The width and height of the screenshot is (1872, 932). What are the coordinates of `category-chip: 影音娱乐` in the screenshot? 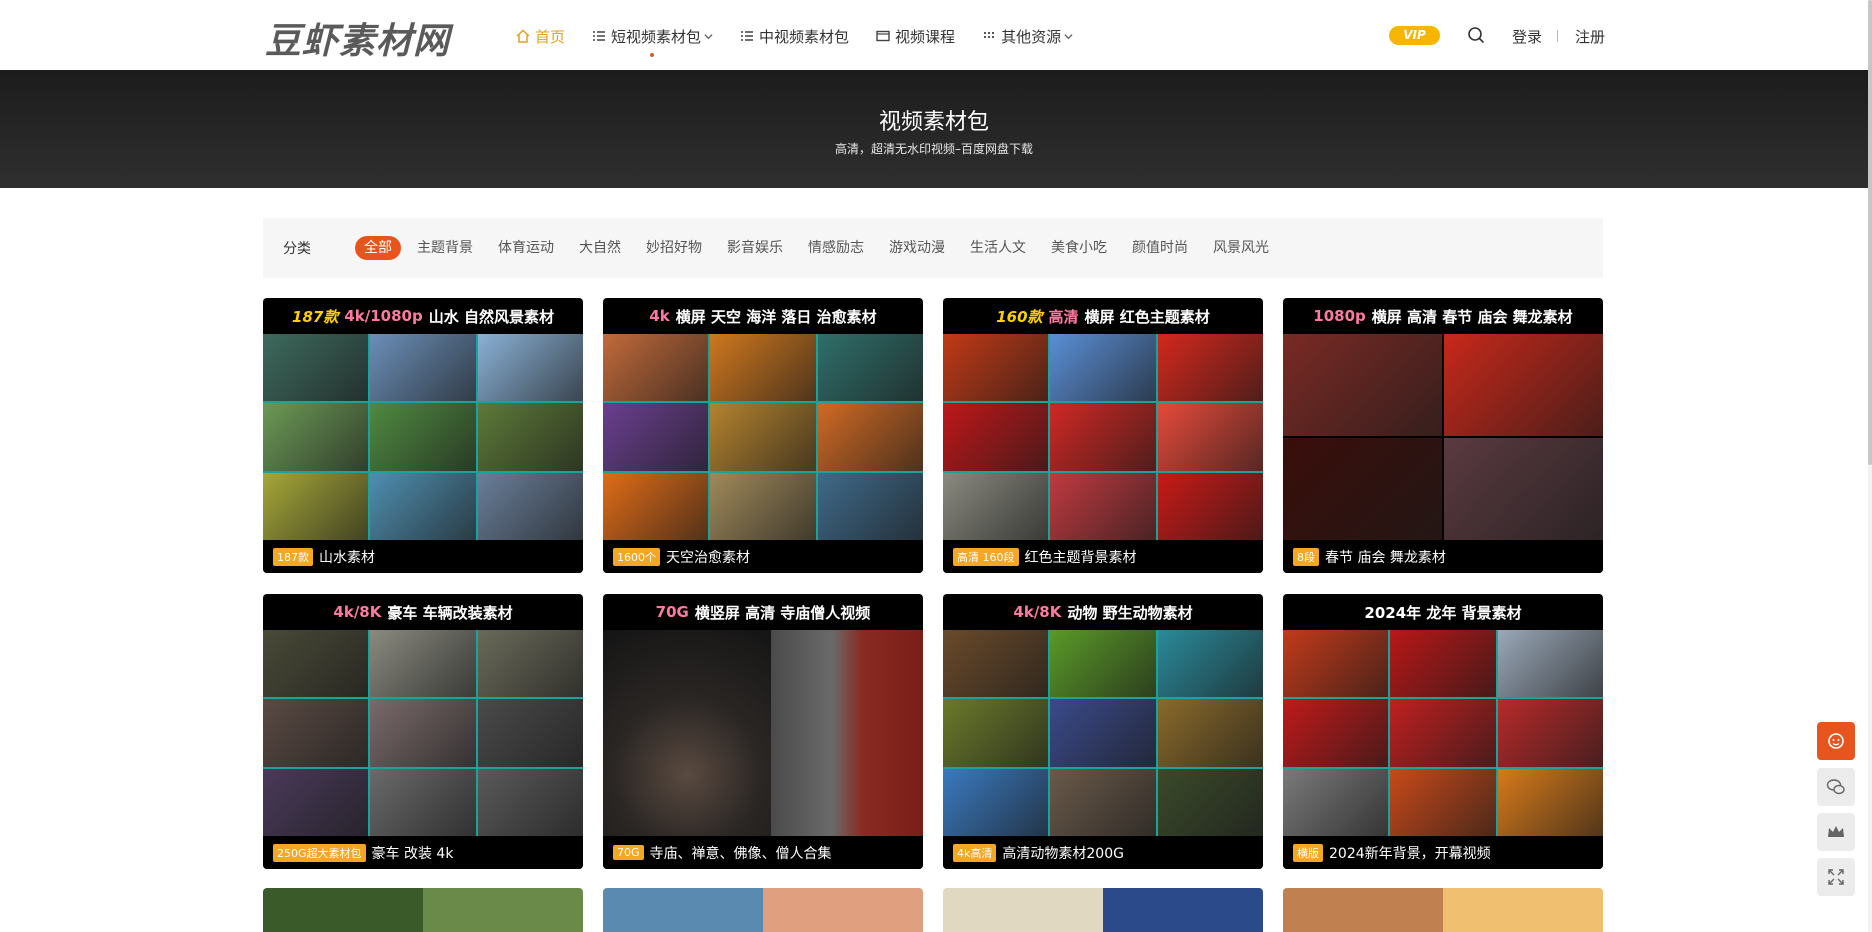 It's located at (755, 248).